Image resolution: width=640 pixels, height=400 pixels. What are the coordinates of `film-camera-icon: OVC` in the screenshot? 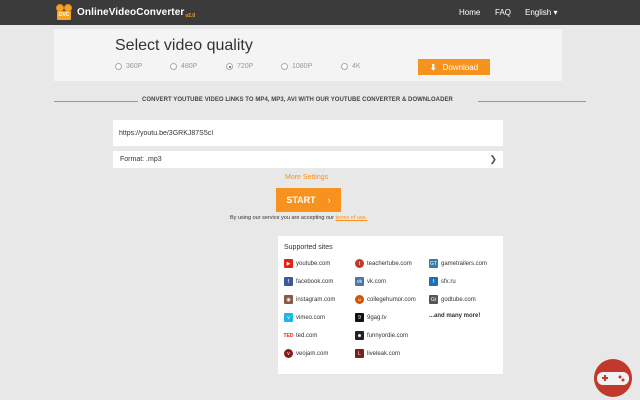 It's located at (64, 12).